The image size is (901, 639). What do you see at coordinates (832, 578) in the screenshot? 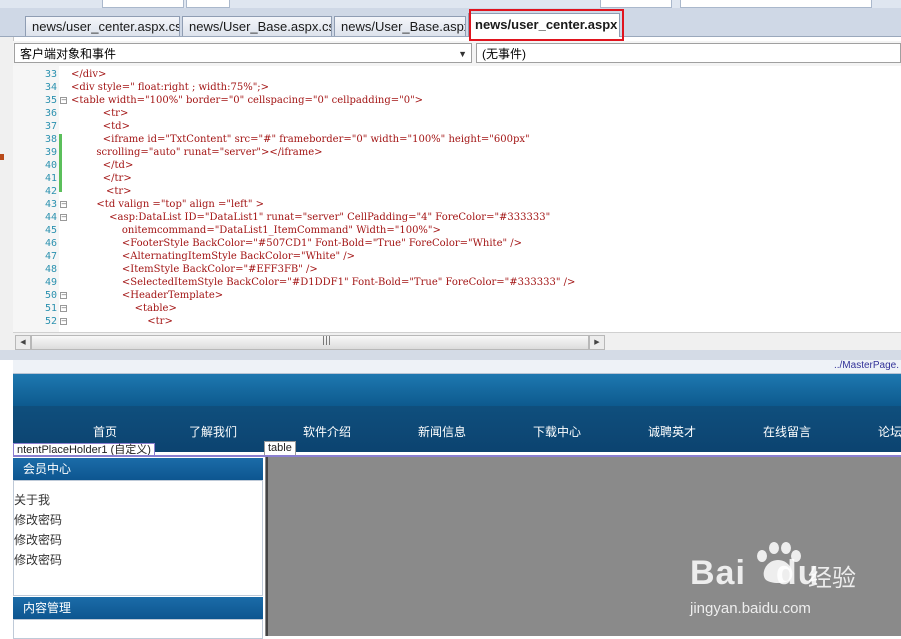
I see `watermark-cn: 经验` at bounding box center [832, 578].